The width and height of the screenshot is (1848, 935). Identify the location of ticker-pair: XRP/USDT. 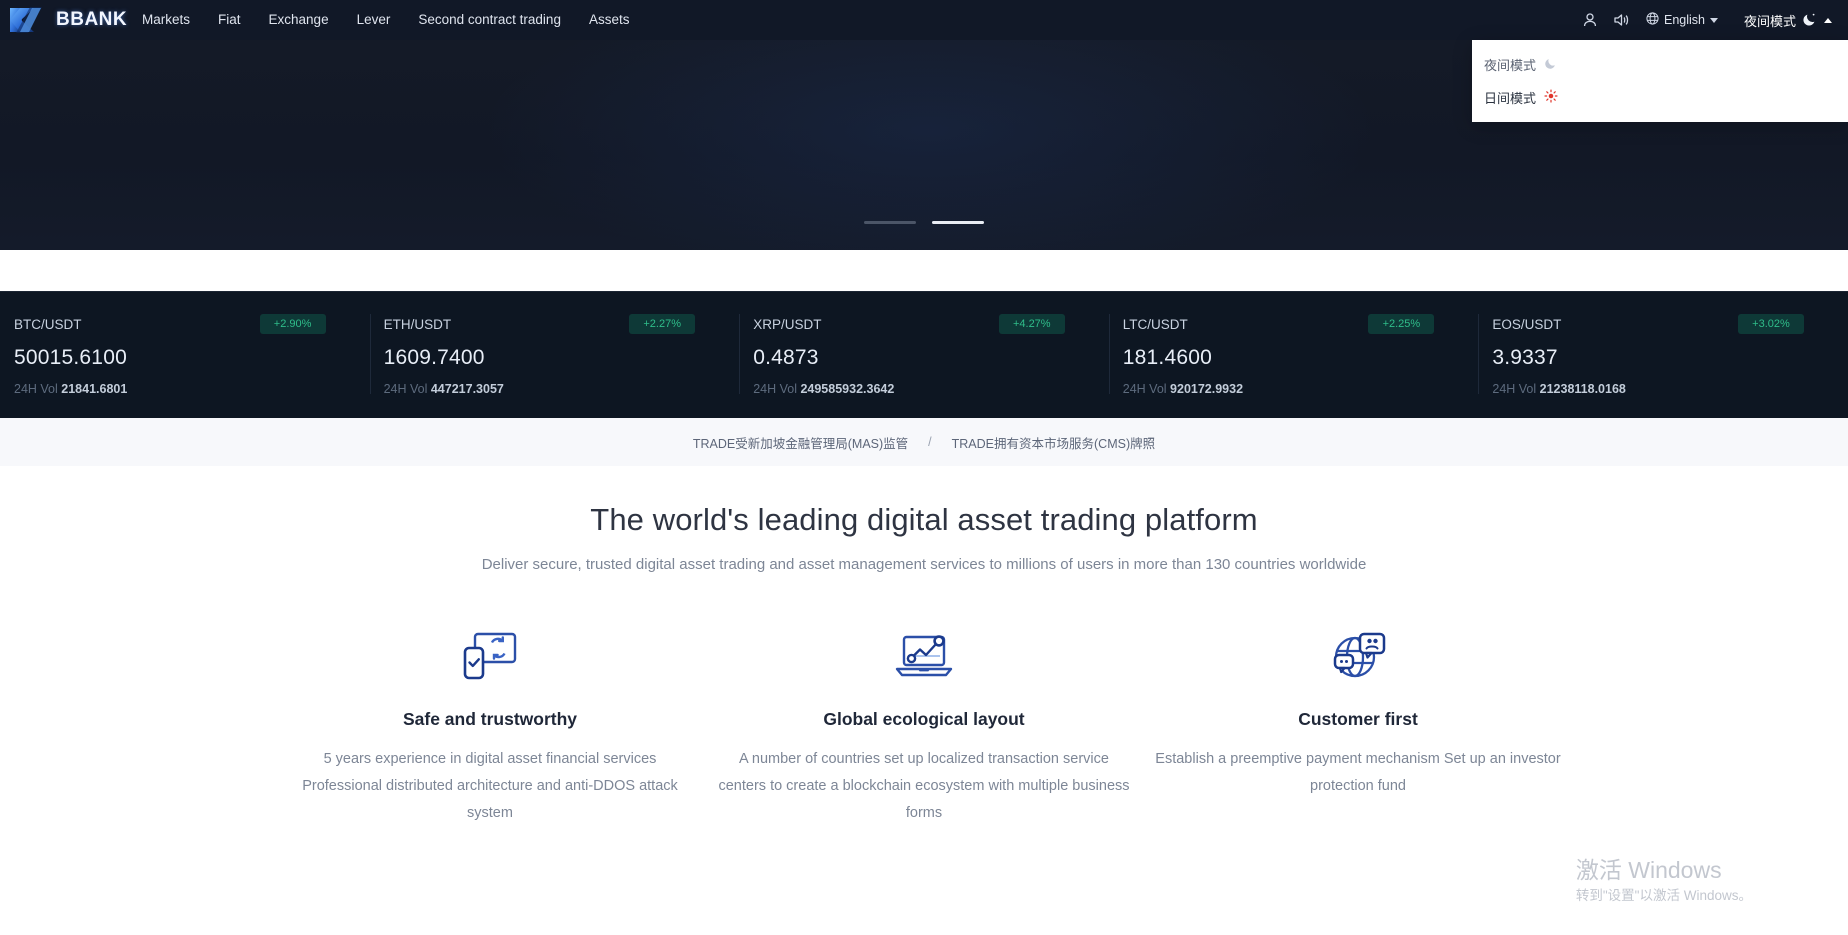
(787, 324).